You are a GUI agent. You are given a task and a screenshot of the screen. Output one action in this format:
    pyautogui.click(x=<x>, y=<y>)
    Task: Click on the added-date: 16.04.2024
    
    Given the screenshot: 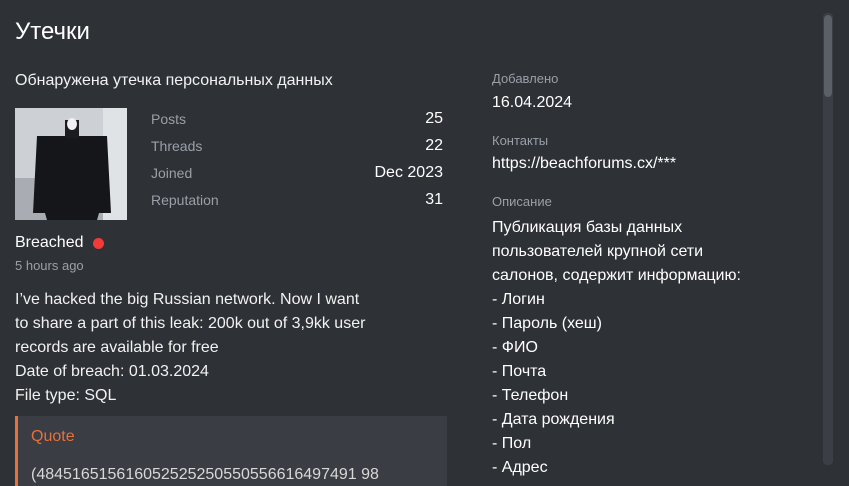 What is the action you would take?
    pyautogui.click(x=532, y=102)
    